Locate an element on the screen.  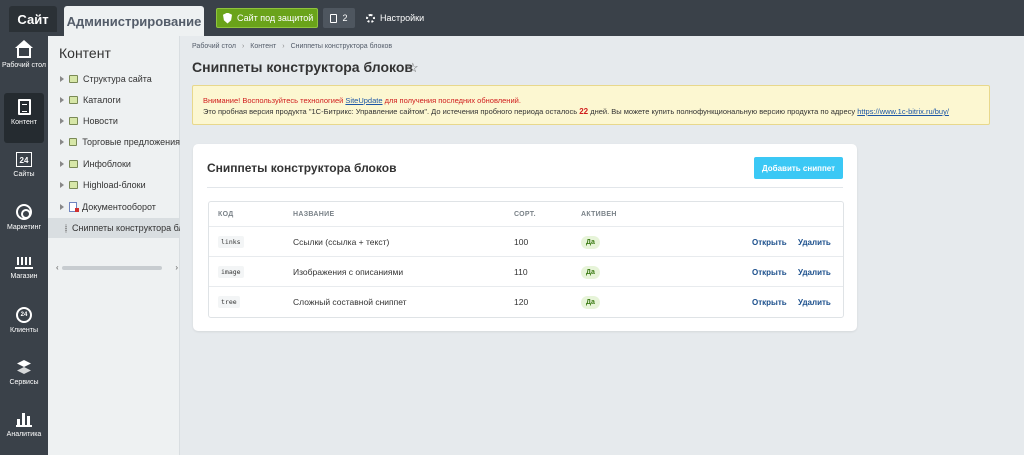
document-icon is located at coordinates (24, 107).